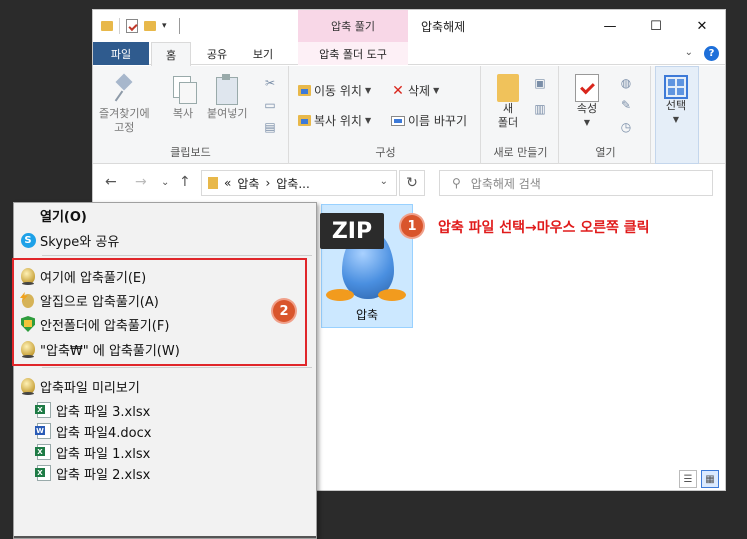  Describe the element at coordinates (419, 91) in the screenshot. I see `delete-label: 삭제` at that location.